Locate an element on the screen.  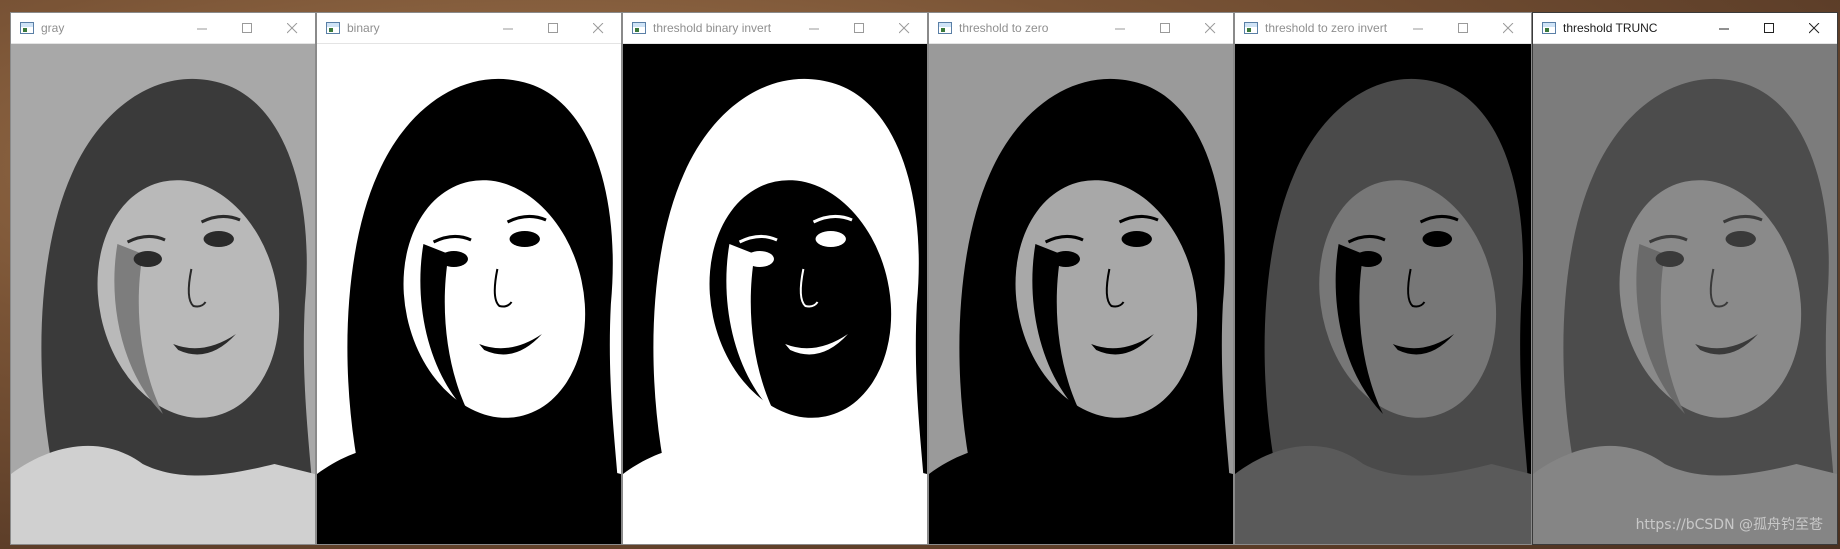
window-title: threshold to zero invert is located at coordinates (1326, 28).